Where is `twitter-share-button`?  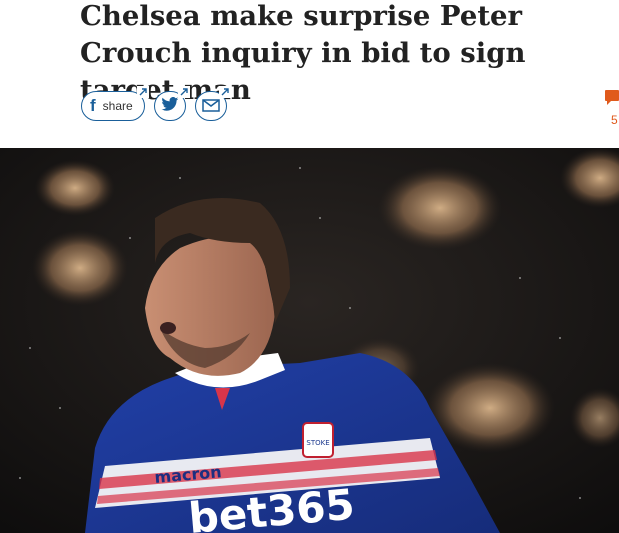 twitter-share-button is located at coordinates (172, 103).